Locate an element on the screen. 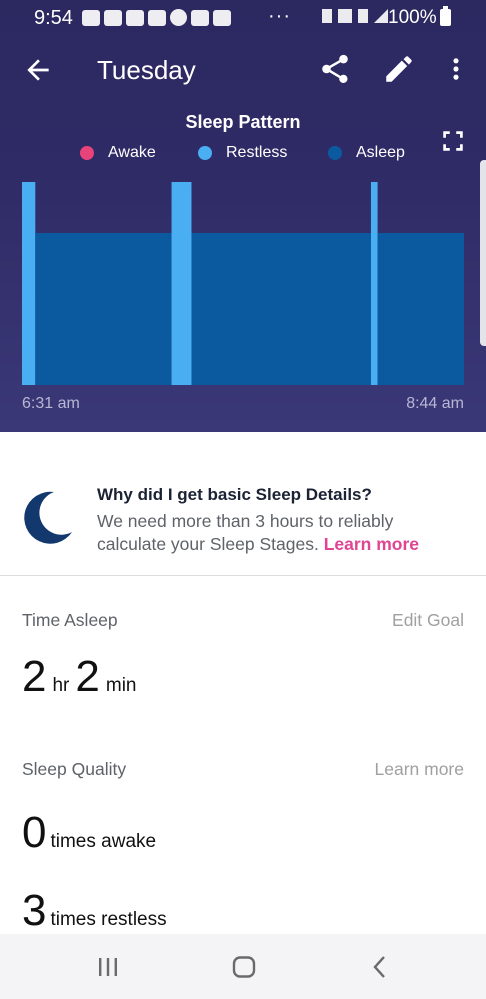 The height and width of the screenshot is (999, 486). volte-icon is located at coordinates (345, 16).